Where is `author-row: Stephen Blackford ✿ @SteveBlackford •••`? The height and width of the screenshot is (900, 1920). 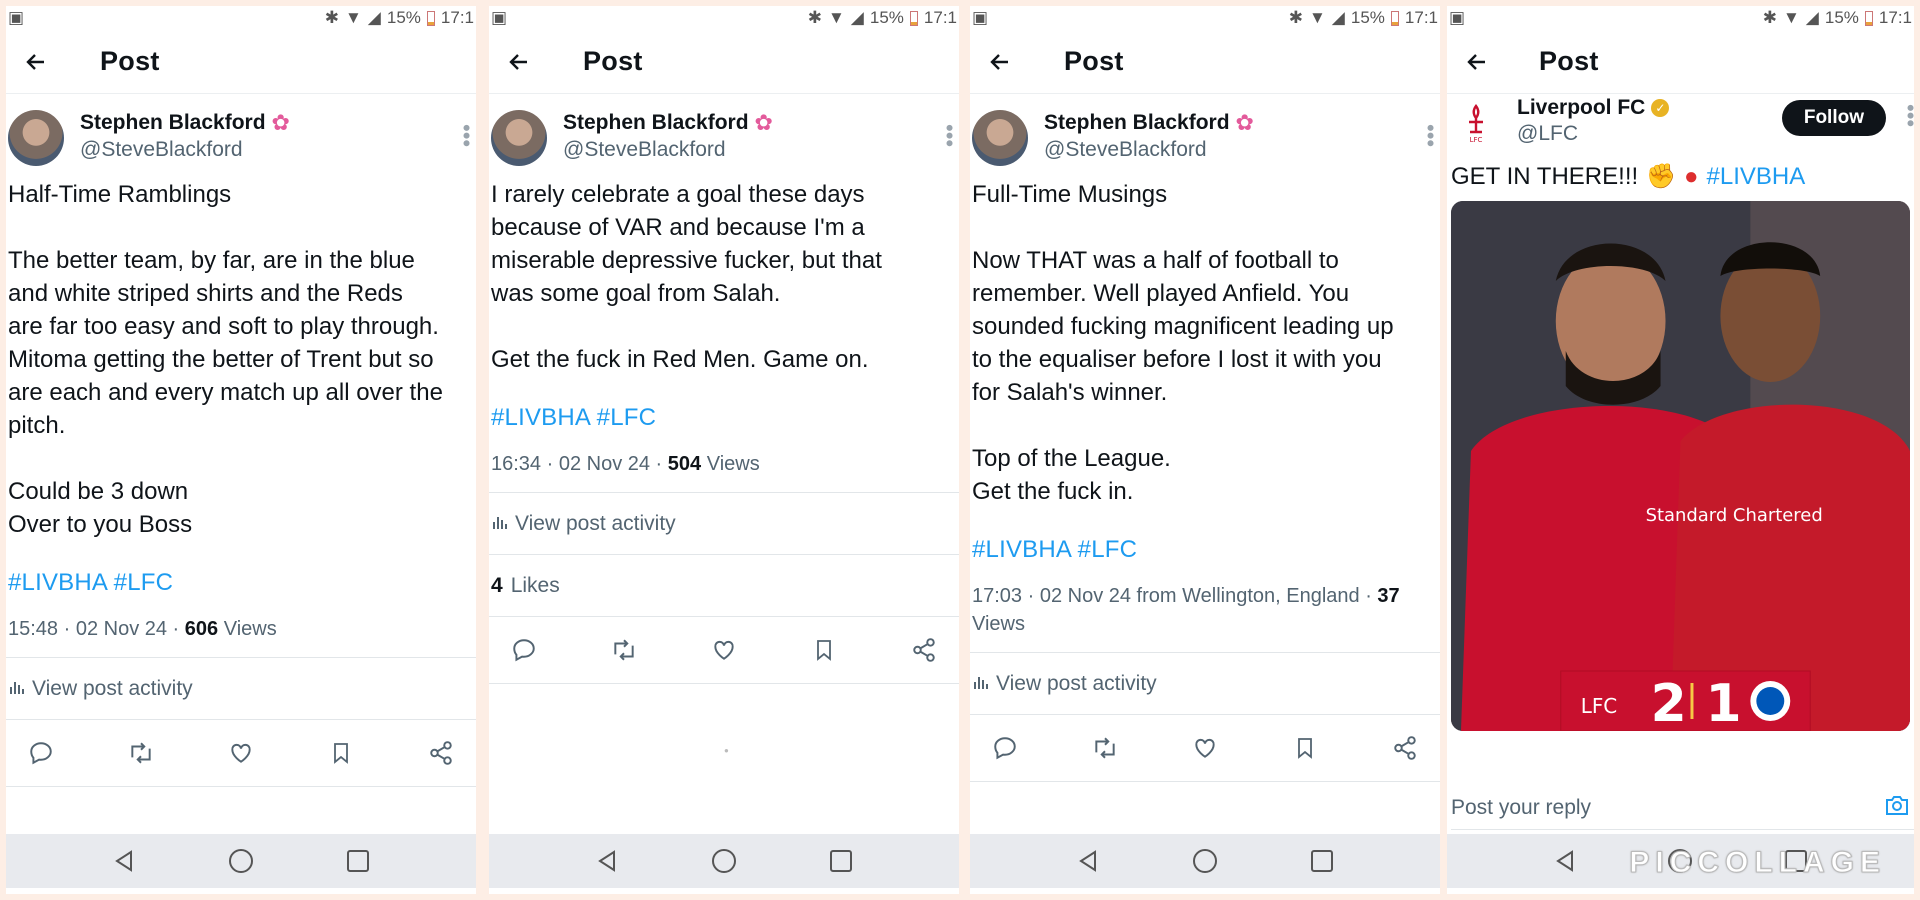 author-row: Stephen Blackford ✿ @SteveBlackford ••• is located at coordinates (1205, 134).